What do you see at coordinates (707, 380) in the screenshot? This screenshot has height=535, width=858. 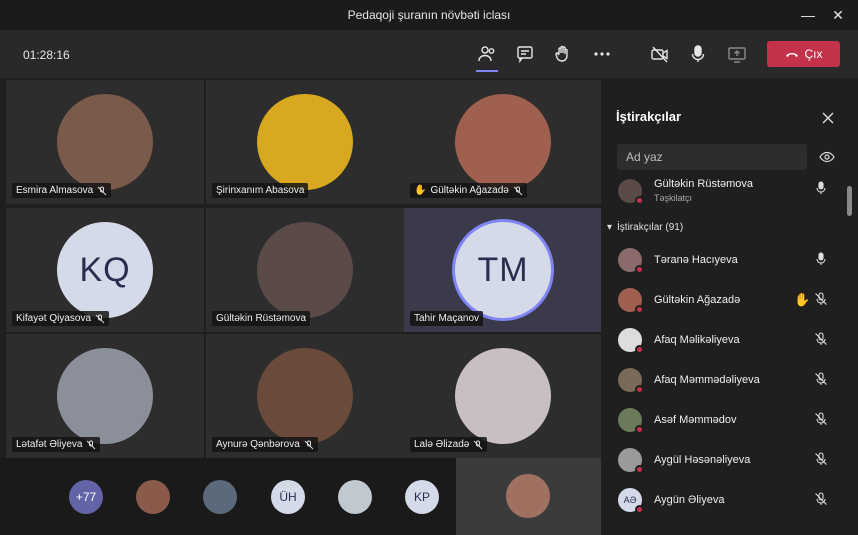 I see `participant-name: Afaq Məmmədəliyeva` at bounding box center [707, 380].